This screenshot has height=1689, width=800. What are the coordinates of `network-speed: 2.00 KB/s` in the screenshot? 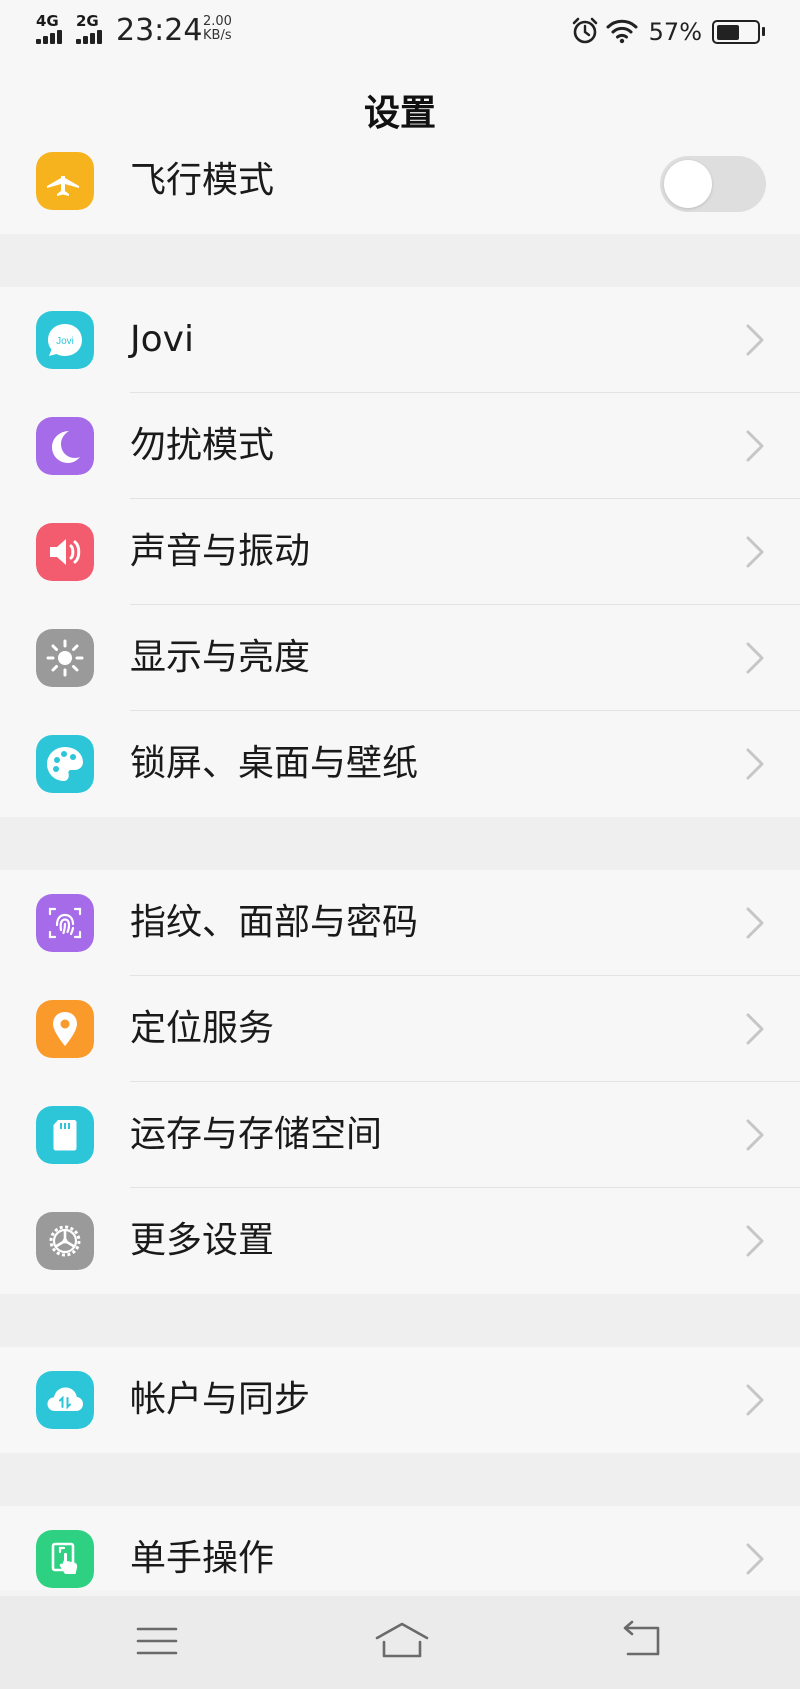 It's located at (217, 29).